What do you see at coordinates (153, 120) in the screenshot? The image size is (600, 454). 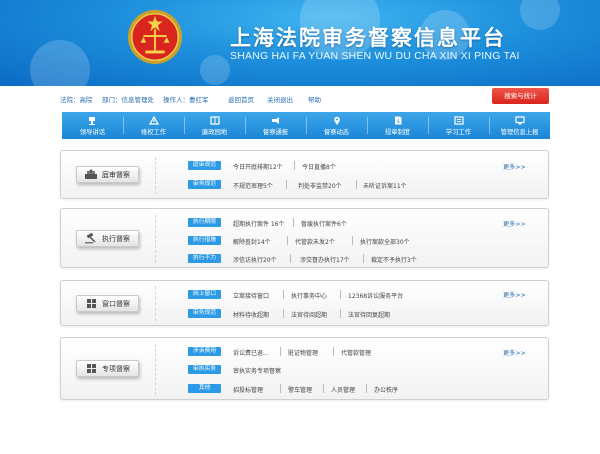 I see `rights-icon` at bounding box center [153, 120].